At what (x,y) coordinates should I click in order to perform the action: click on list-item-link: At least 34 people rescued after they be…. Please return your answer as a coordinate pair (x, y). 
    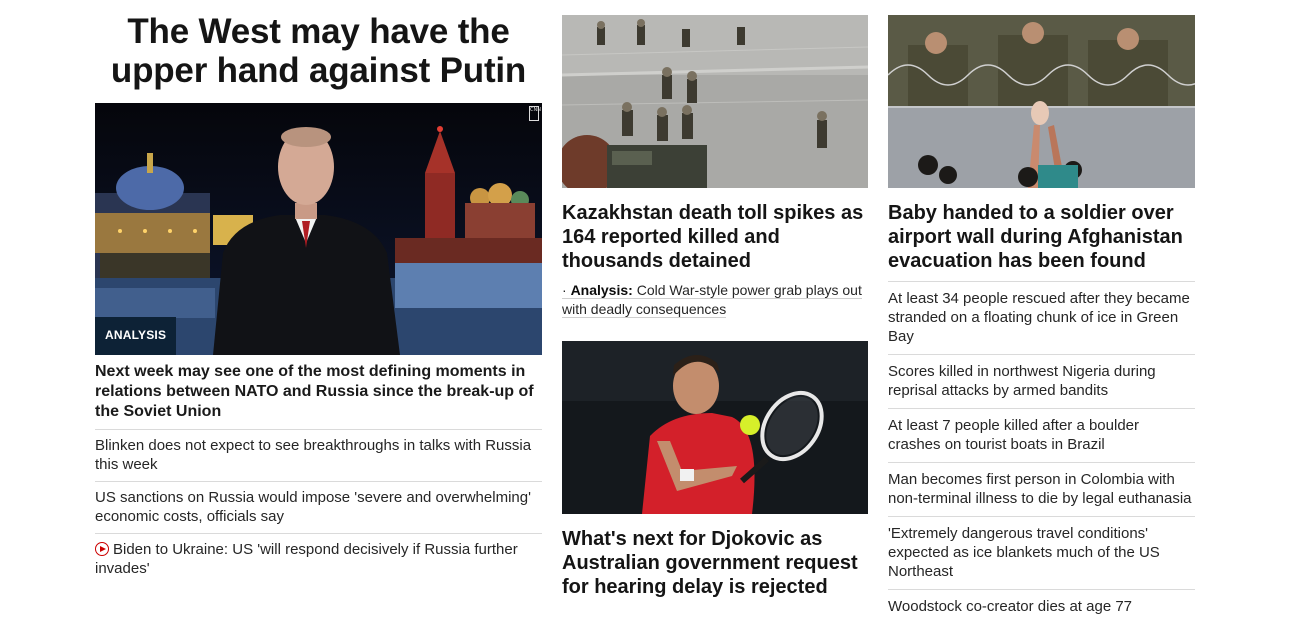
    Looking at the image, I should click on (1039, 317).